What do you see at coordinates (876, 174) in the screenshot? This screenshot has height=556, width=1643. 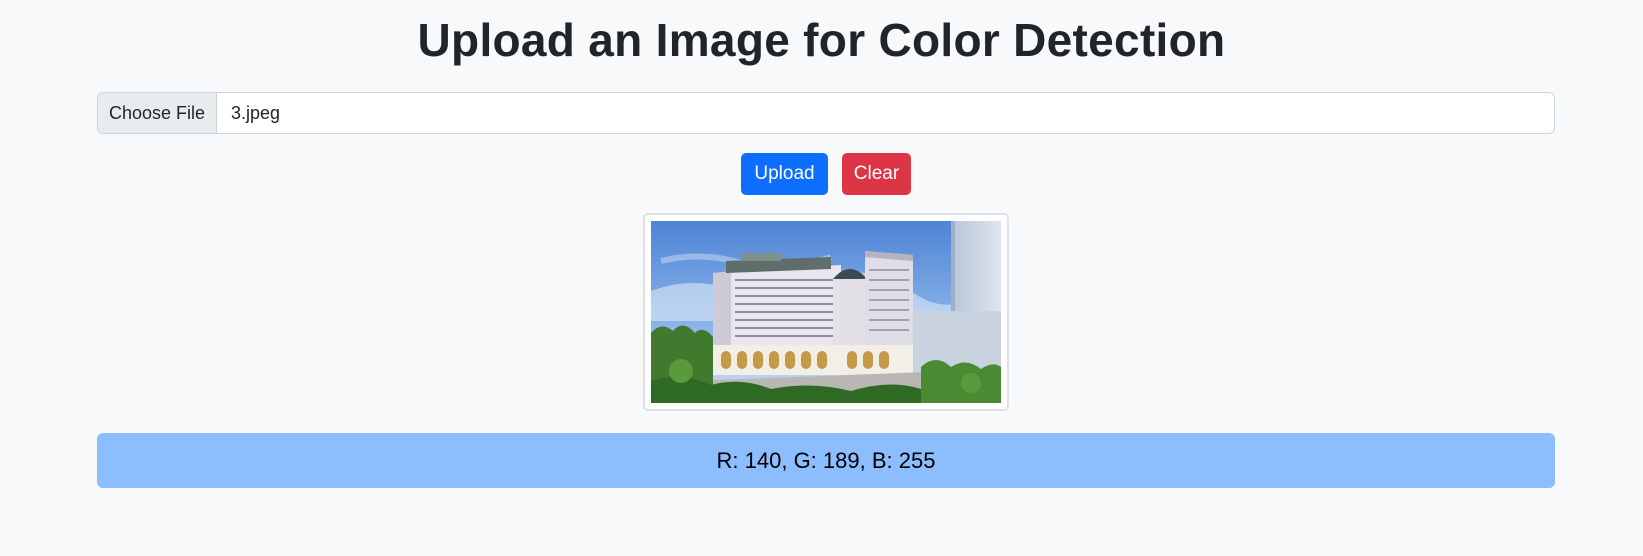 I see `clear-button: Clear` at bounding box center [876, 174].